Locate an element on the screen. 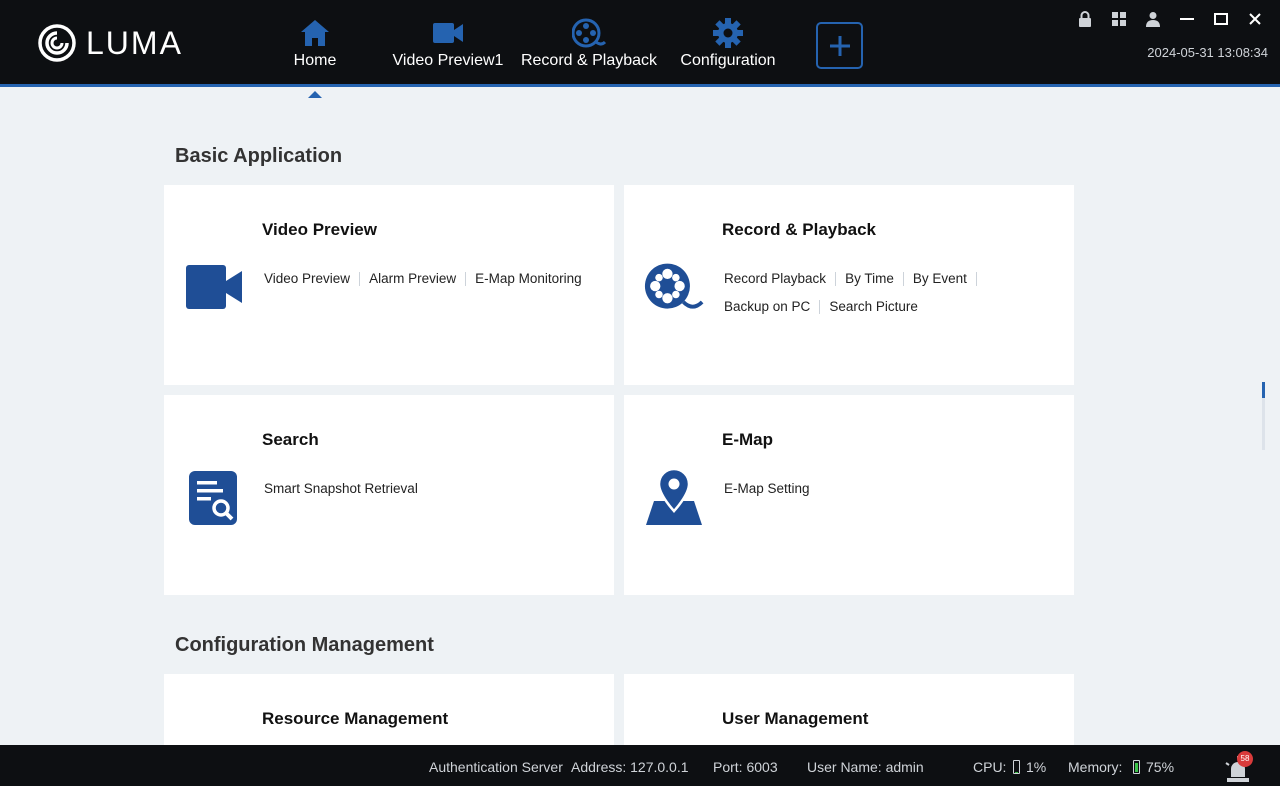  memory-value: 75% is located at coordinates (1160, 767).